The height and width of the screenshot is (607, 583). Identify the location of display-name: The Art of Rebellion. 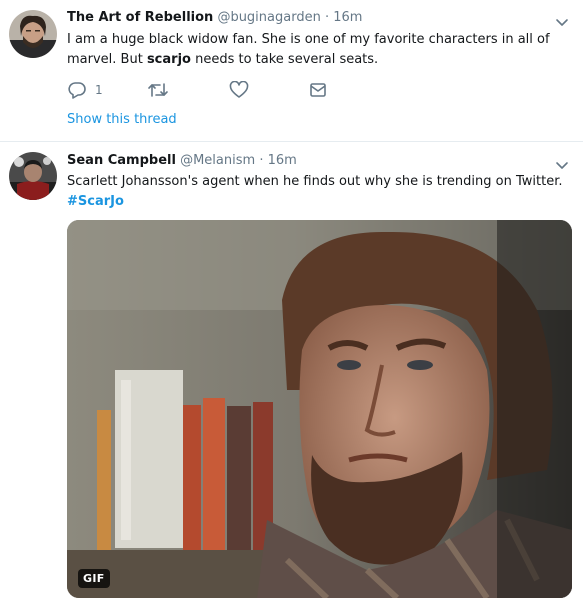
(140, 17).